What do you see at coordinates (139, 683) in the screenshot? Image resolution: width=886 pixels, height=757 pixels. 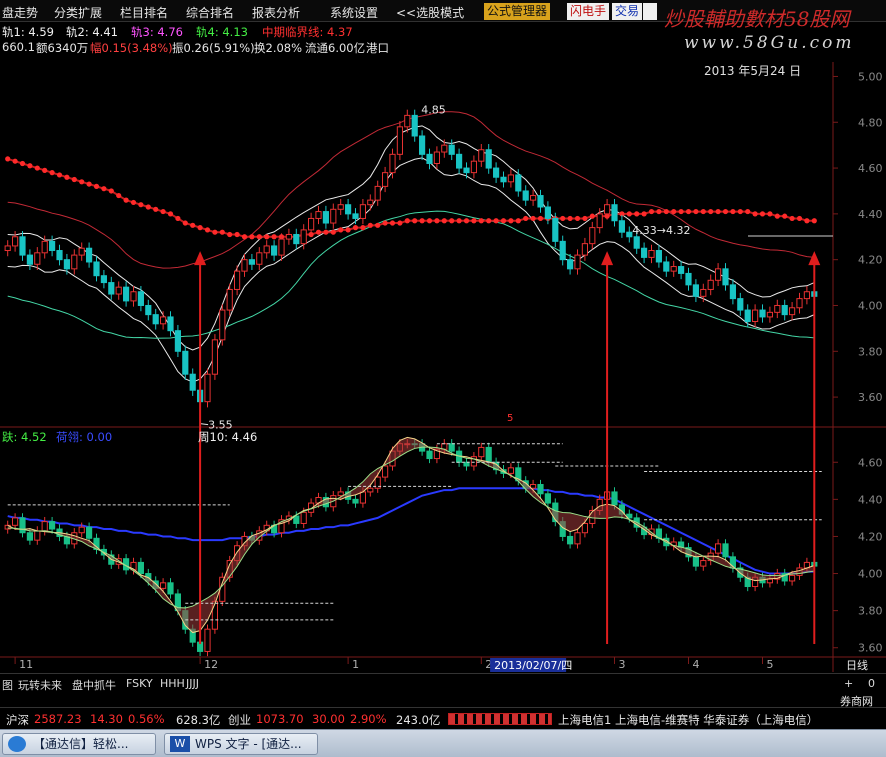 I see `tab-fsky: FSKY` at bounding box center [139, 683].